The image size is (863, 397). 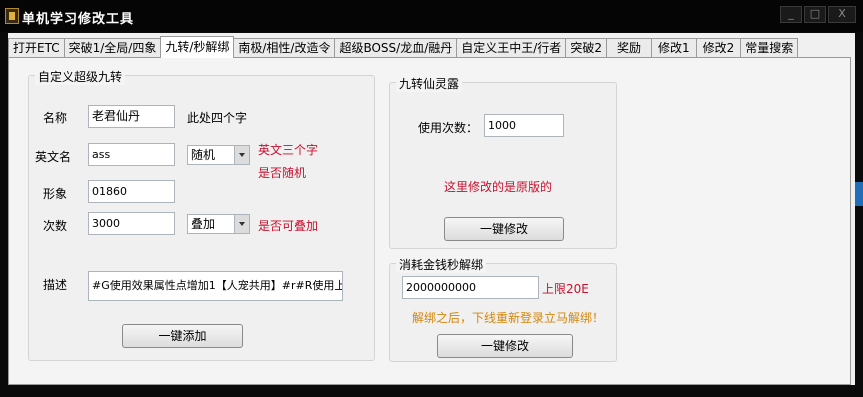 What do you see at coordinates (215, 286) in the screenshot?
I see `description-field: #G使用效果属性点增加1【人宠共用】#r#R使用上` at bounding box center [215, 286].